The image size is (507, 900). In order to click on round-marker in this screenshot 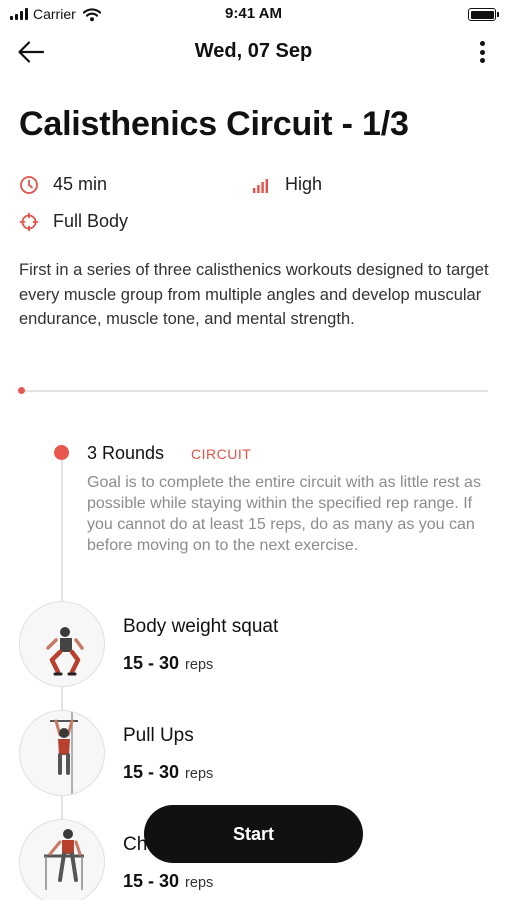, I will do `click(61, 452)`.